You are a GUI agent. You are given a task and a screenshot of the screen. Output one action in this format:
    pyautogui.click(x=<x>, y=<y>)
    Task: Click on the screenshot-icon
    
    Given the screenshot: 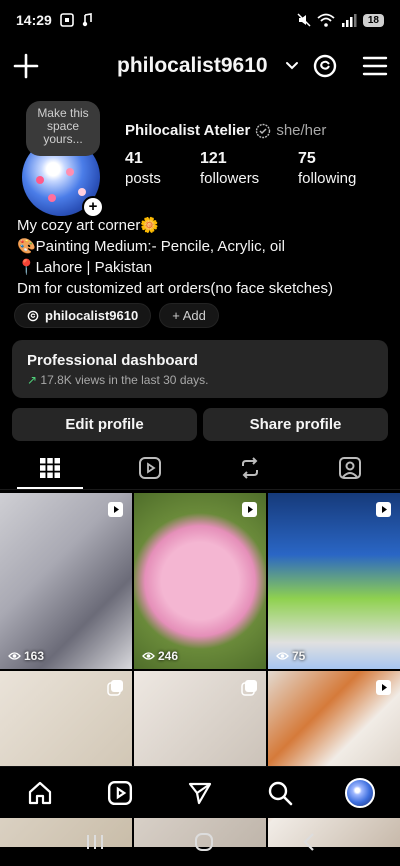 What is the action you would take?
    pyautogui.click(x=67, y=20)
    